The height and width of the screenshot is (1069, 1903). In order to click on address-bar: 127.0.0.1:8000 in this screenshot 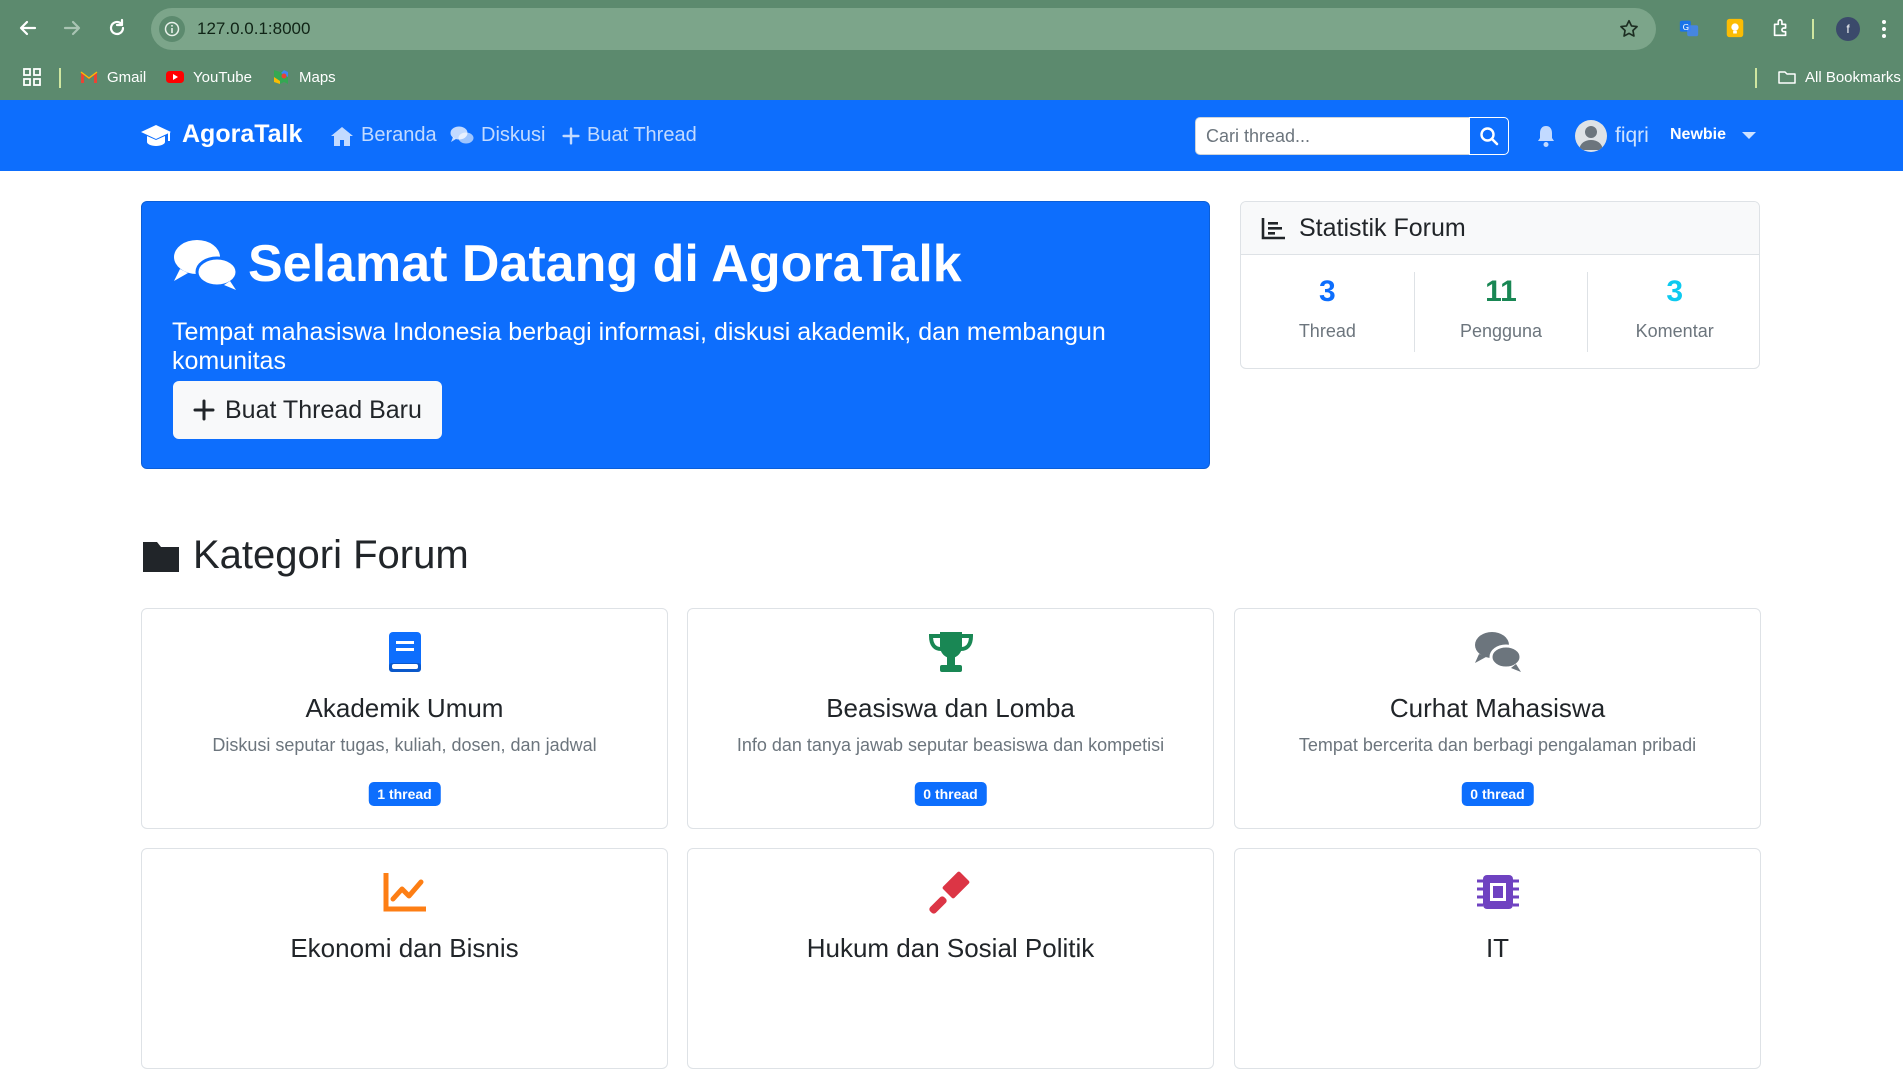, I will do `click(903, 29)`.